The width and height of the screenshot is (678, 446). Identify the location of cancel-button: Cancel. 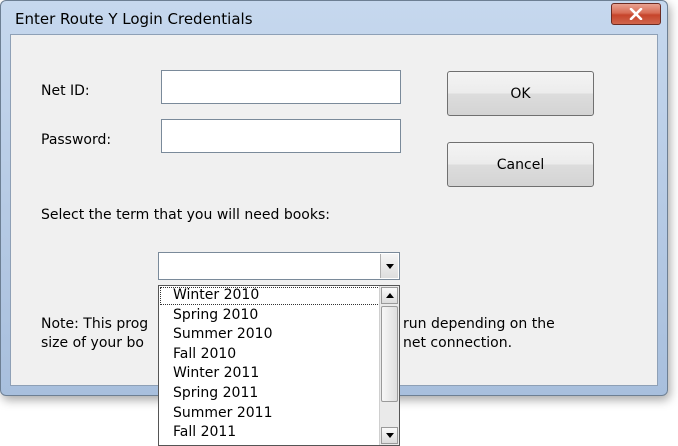
(520, 164).